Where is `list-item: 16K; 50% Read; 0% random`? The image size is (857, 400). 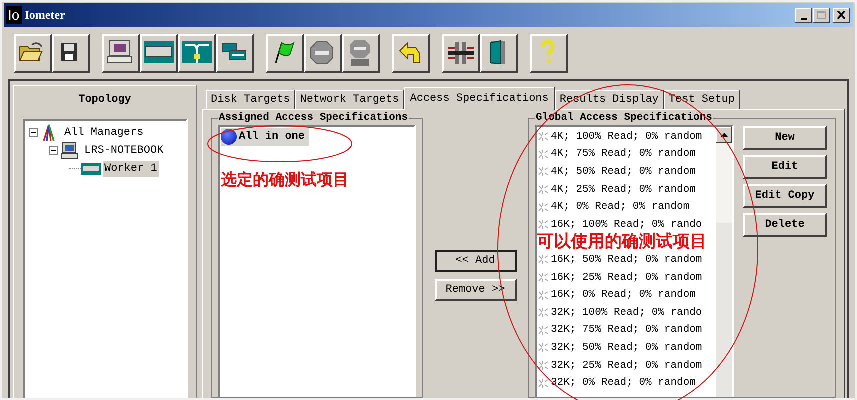
list-item: 16K; 50% Read; 0% random is located at coordinates (626, 259).